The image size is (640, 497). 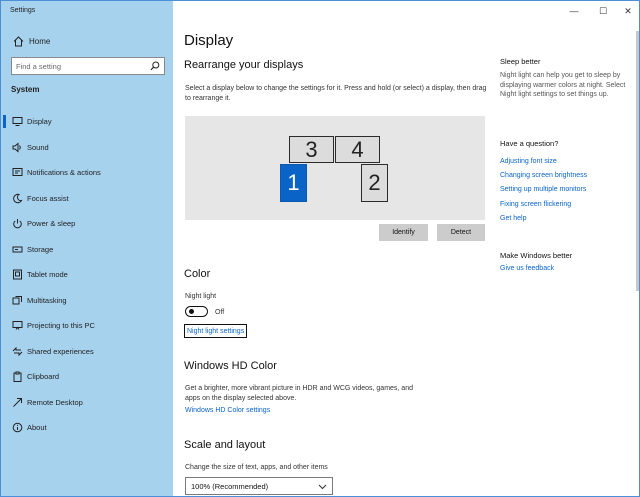 What do you see at coordinates (216, 331) in the screenshot?
I see `night-light-settings-link: Night light settings` at bounding box center [216, 331].